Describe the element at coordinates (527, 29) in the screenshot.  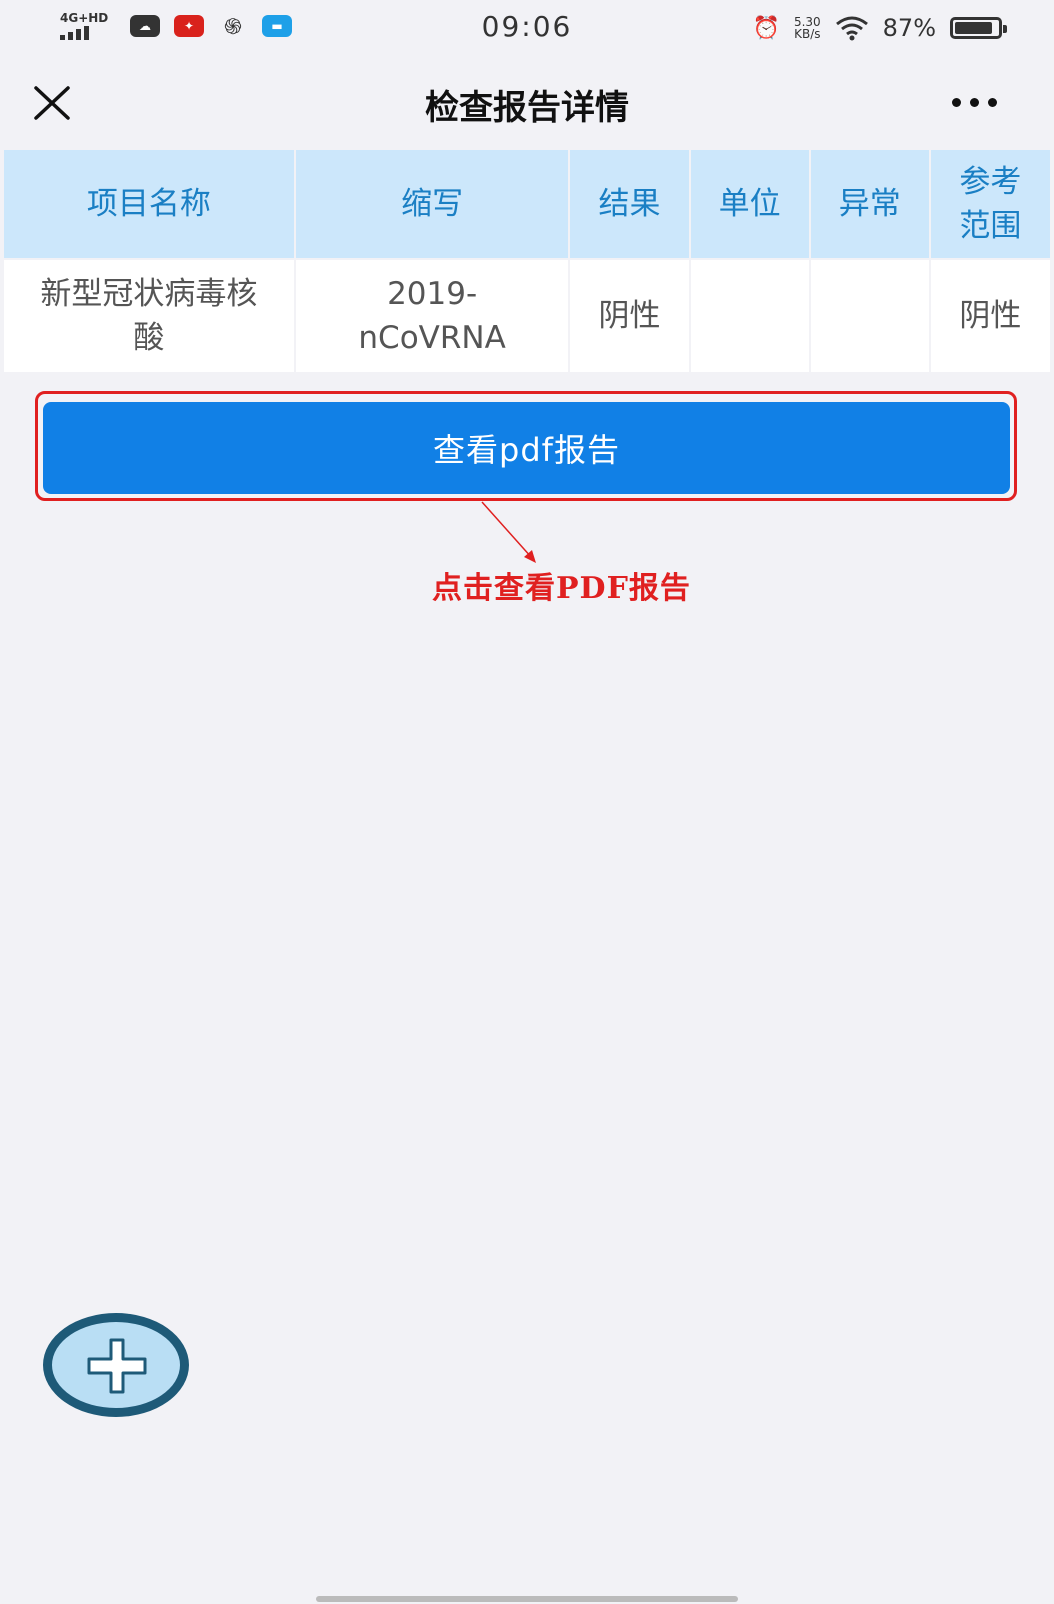
I see `status-bar: 4G+HD ☁ ✦ ֍ ▬ 09:06 ⏰ 5.30 KB/s 87%` at that location.